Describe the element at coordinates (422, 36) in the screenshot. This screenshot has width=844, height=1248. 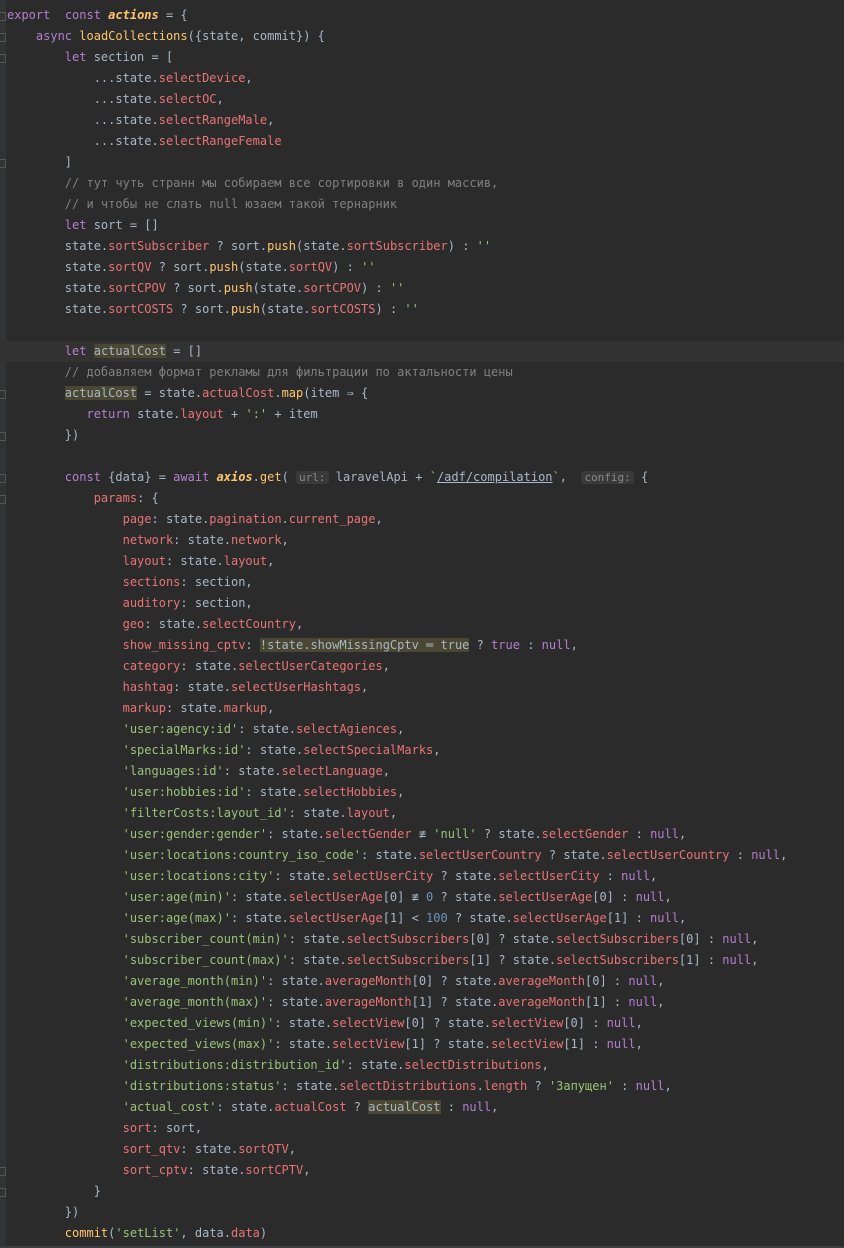
I see `code-line: async loadCollections({state, commit}) {` at that location.